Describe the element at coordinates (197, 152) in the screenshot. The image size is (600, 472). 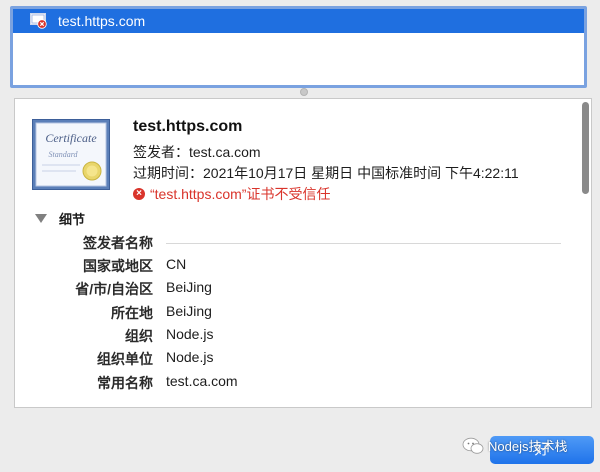
I see `certificate-issuer: 签发者：test.ca.com` at that location.